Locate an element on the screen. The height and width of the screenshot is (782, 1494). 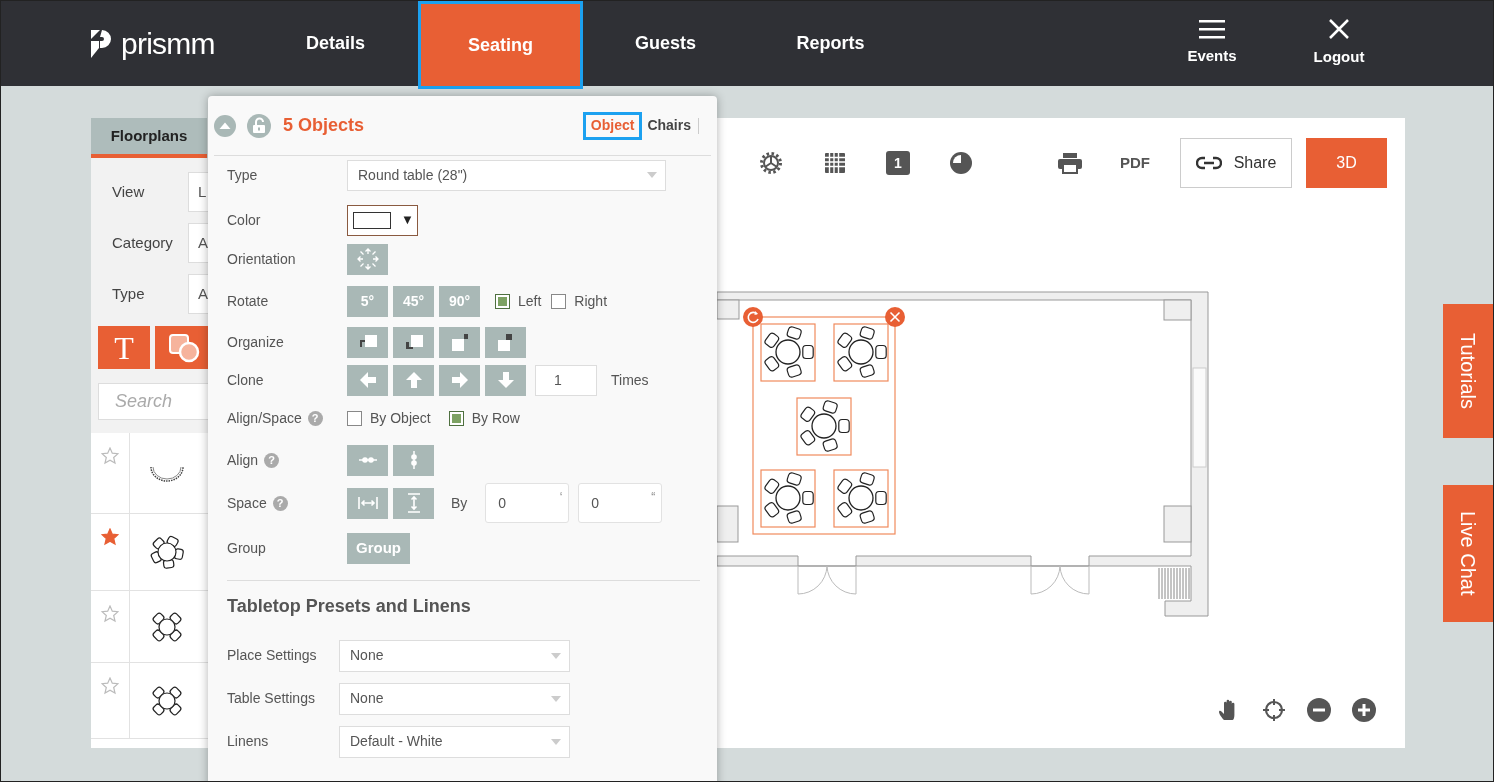
input-field: 0 “ is located at coordinates (620, 503).